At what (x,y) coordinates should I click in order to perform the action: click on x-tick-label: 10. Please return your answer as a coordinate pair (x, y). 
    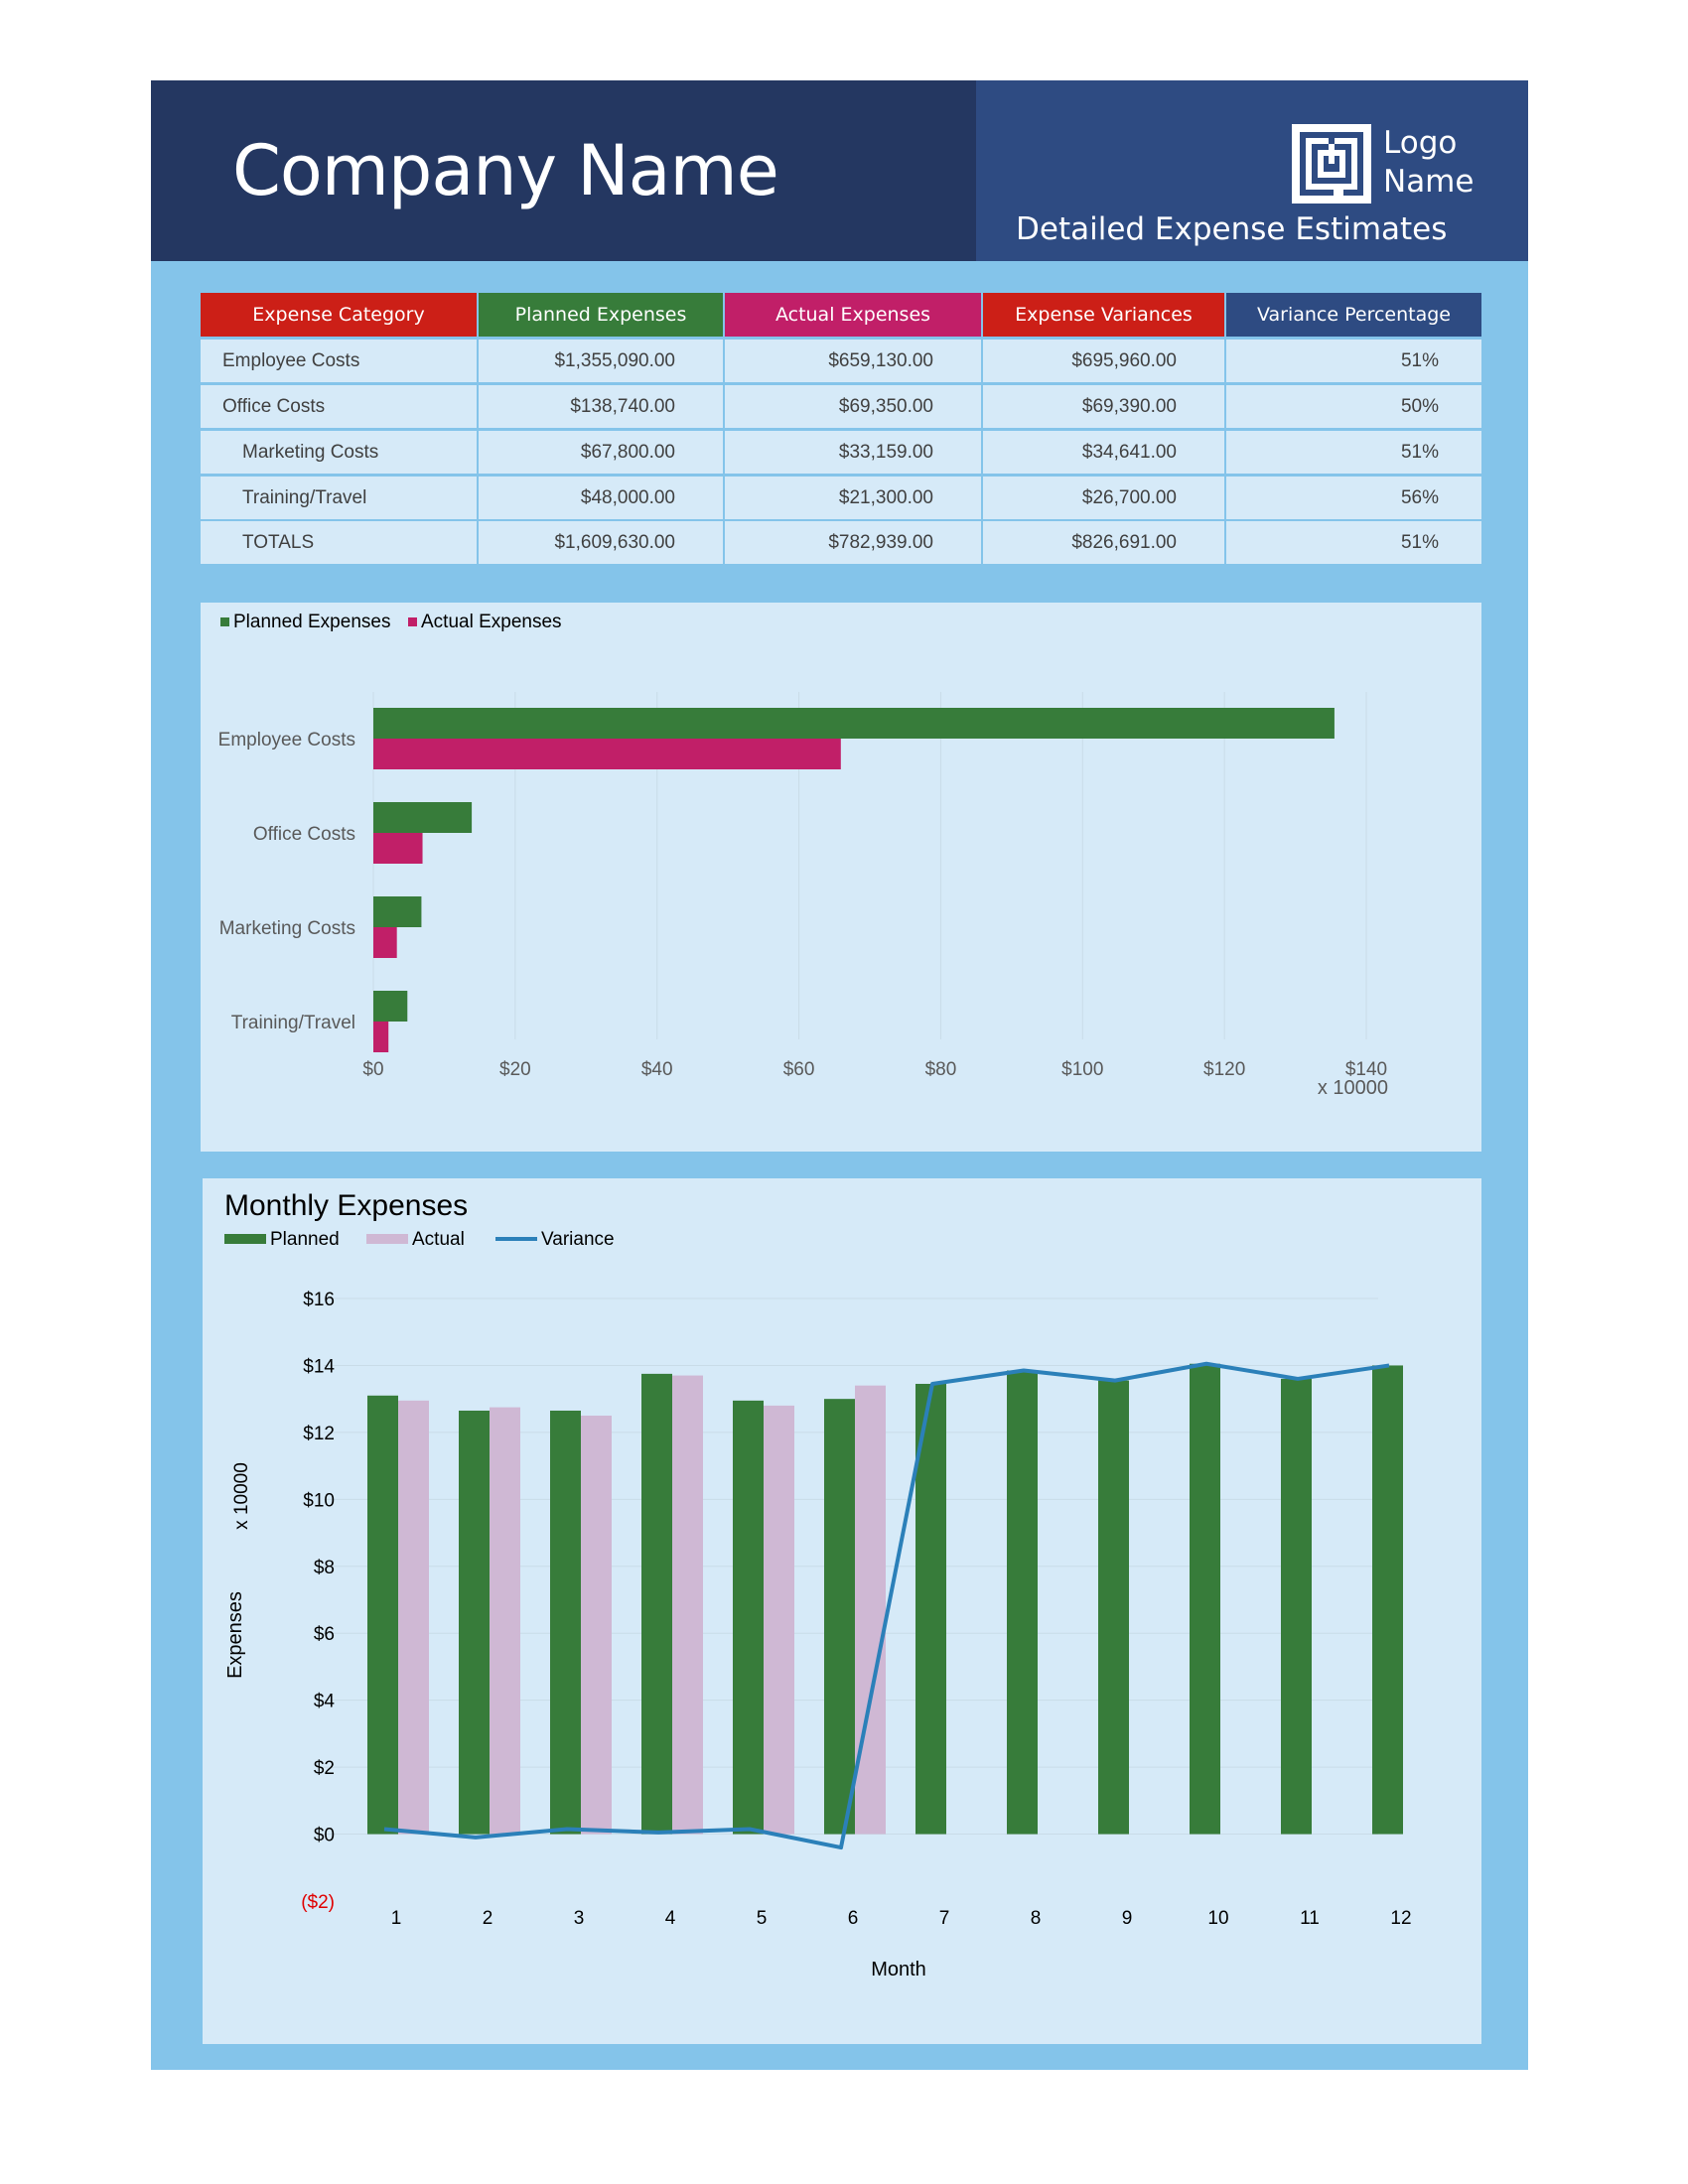
    Looking at the image, I should click on (1217, 1918).